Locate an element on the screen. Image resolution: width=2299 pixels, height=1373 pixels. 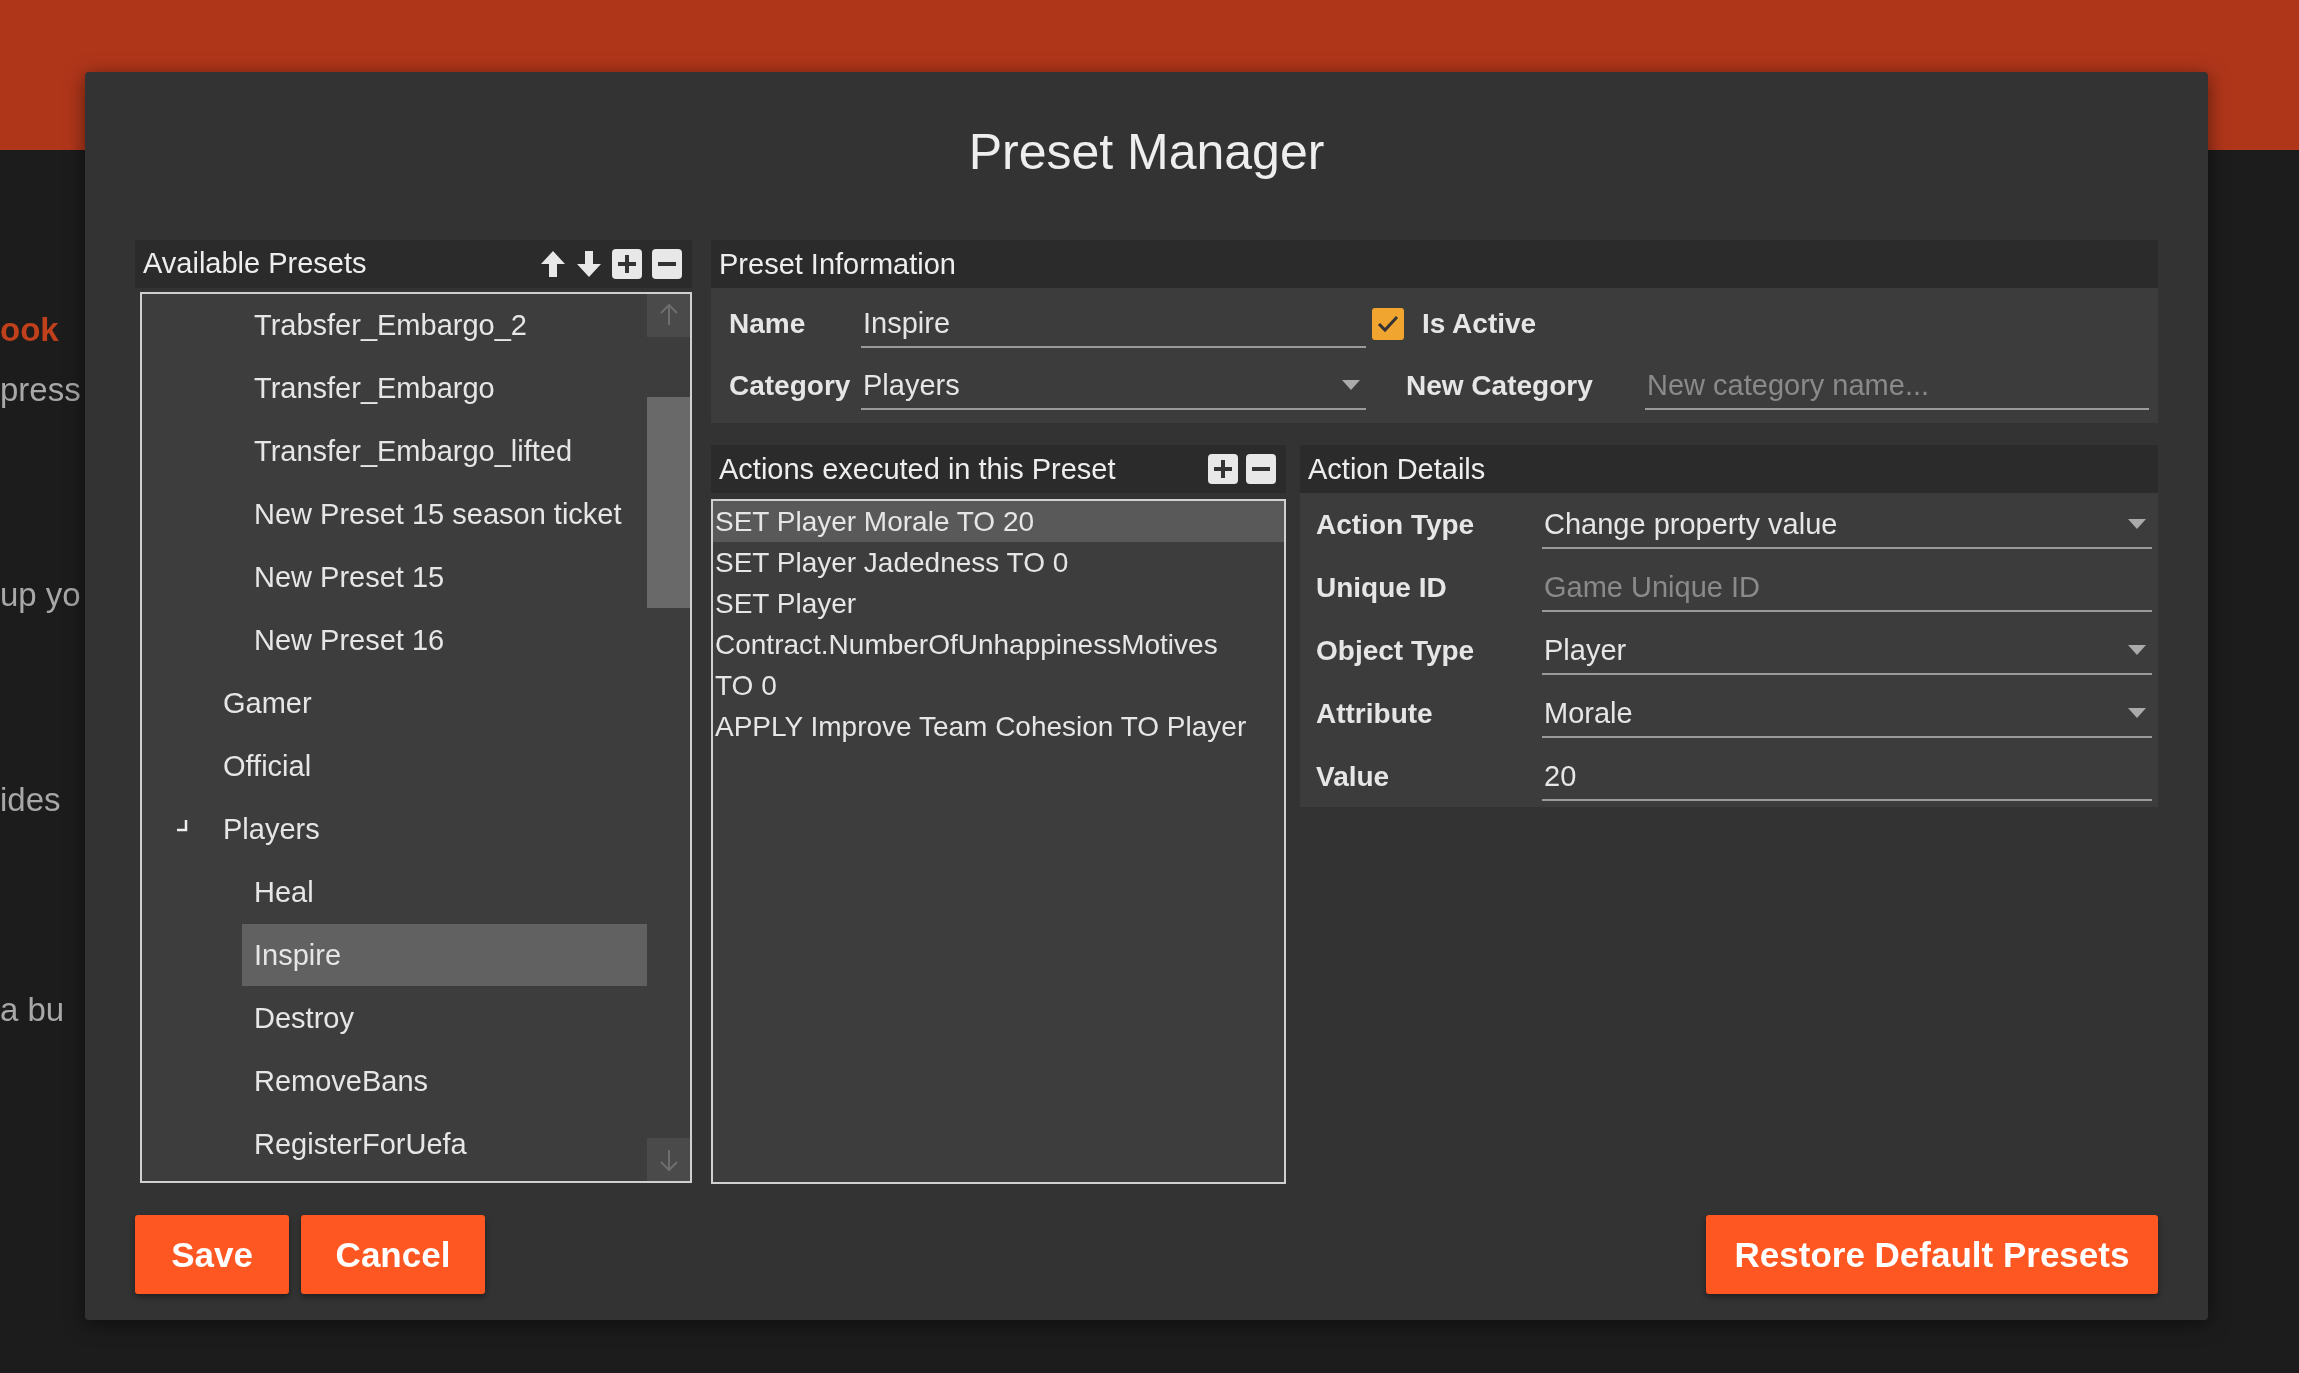
tree-item: Destroy is located at coordinates (444, 1018).